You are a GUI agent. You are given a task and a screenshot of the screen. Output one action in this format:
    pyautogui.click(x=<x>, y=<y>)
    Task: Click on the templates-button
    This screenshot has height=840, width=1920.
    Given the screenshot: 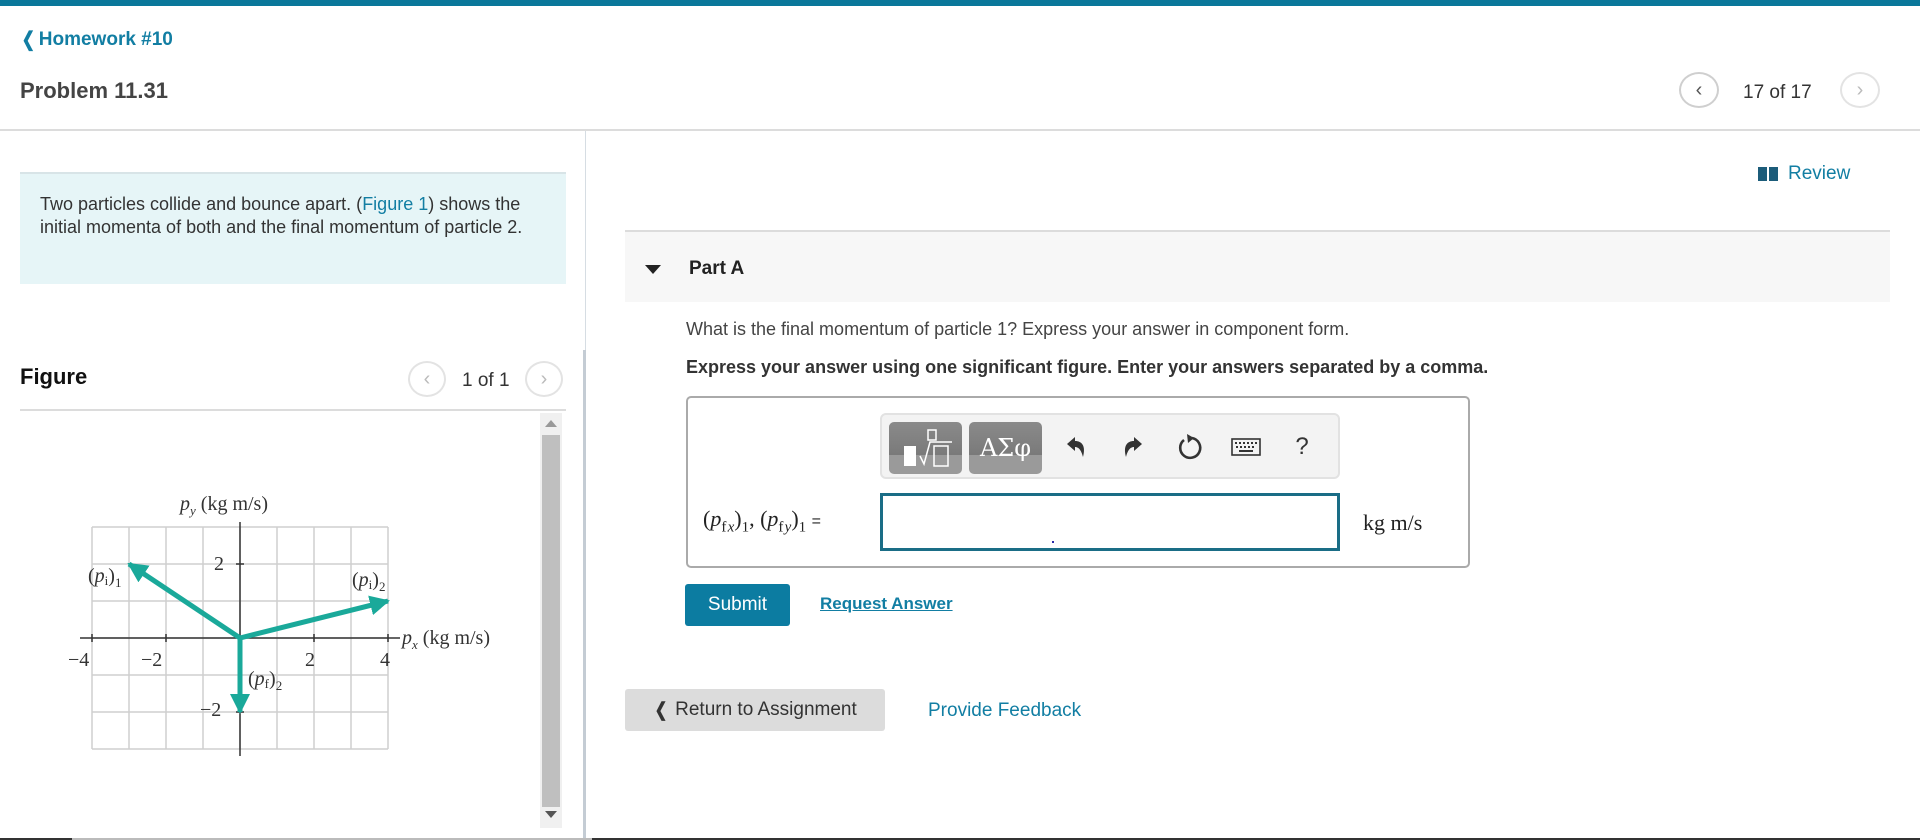 What is the action you would take?
    pyautogui.click(x=925, y=448)
    